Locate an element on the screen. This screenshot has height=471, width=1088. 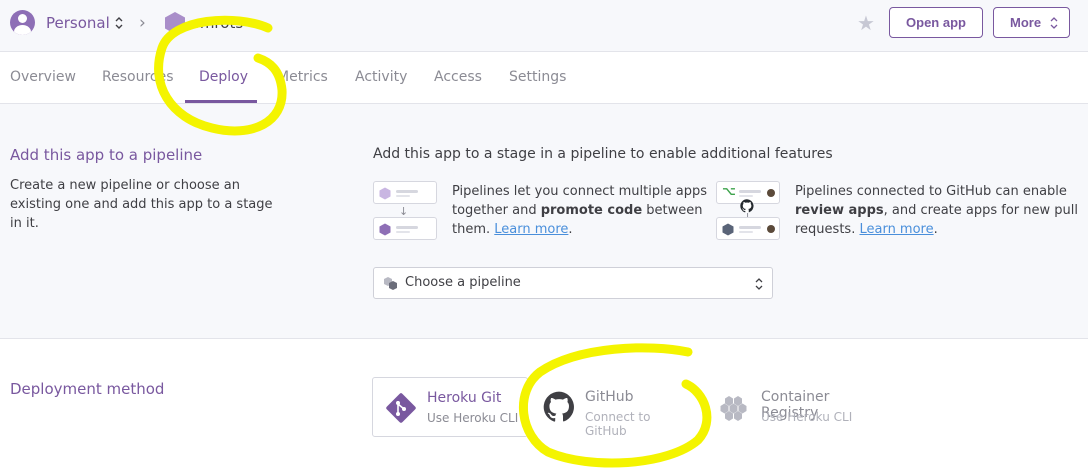
deploy-method-heroku-git: Heroku Git Use Heroku CLI is located at coordinates (450, 407).